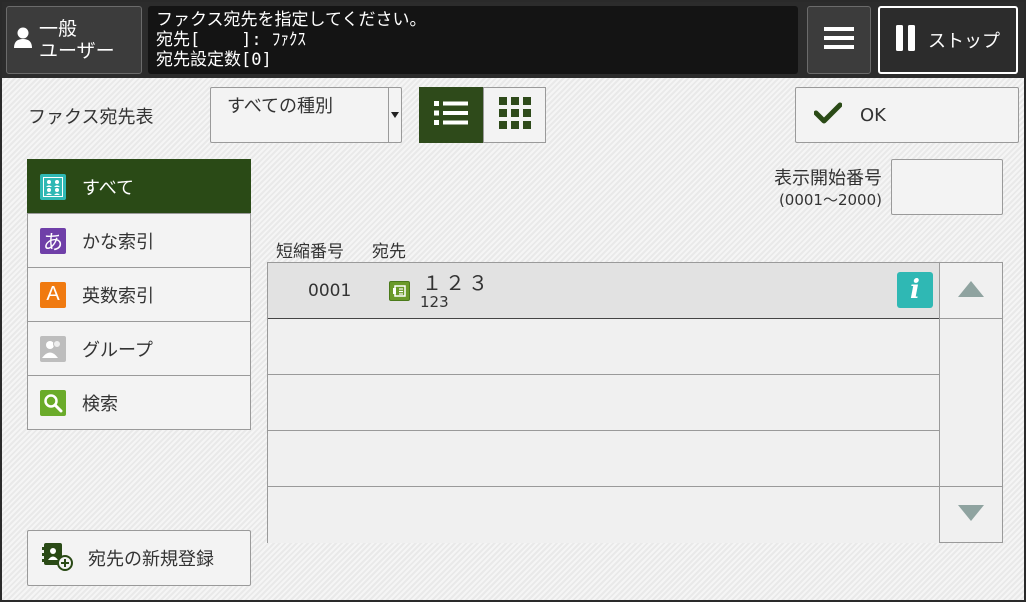 The height and width of the screenshot is (602, 1026). Describe the element at coordinates (310, 252) in the screenshot. I see `column-header-short-number: 短縮番号` at that location.